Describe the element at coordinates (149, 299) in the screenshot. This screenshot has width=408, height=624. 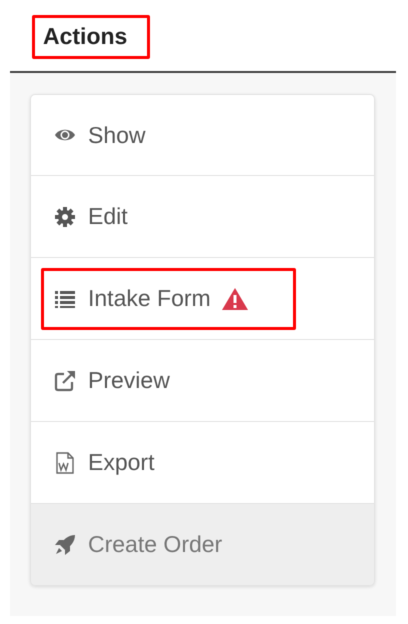
I see `action-label: Intake Form` at that location.